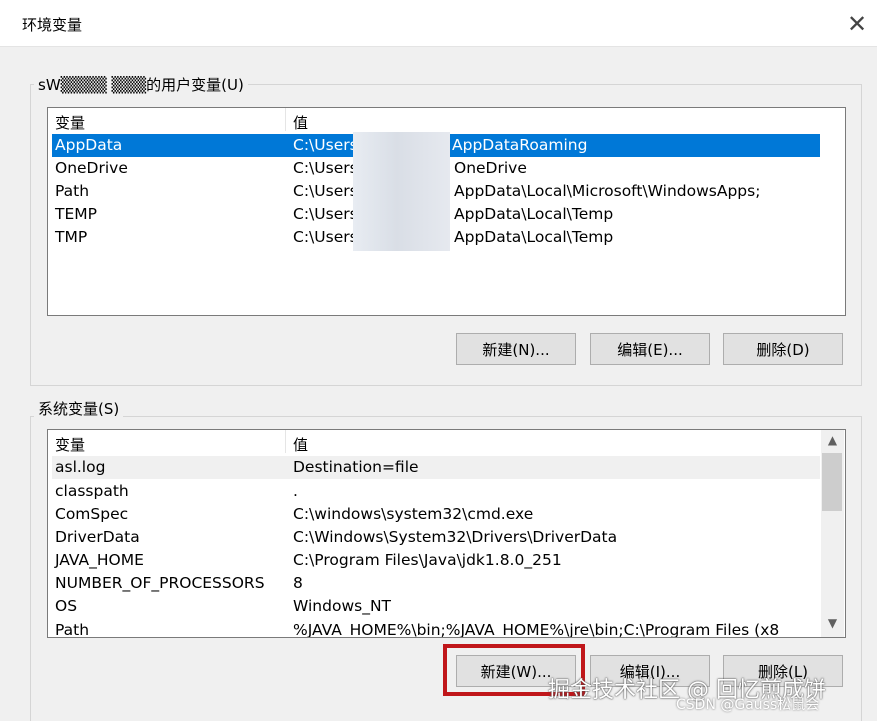 The width and height of the screenshot is (877, 721). Describe the element at coordinates (832, 623) in the screenshot. I see `scroll-down-icon: ▼` at that location.